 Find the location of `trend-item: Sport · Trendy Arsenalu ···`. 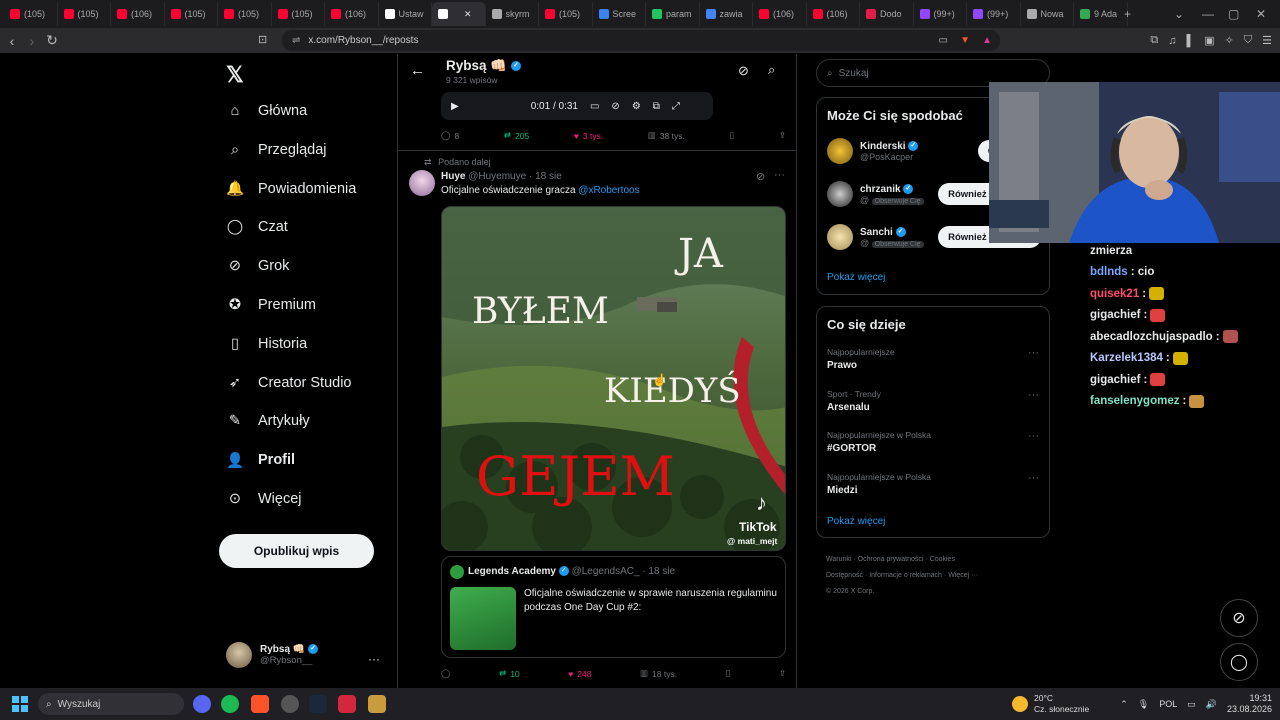

trend-item: Sport · Trendy Arsenalu ··· is located at coordinates (933, 401).